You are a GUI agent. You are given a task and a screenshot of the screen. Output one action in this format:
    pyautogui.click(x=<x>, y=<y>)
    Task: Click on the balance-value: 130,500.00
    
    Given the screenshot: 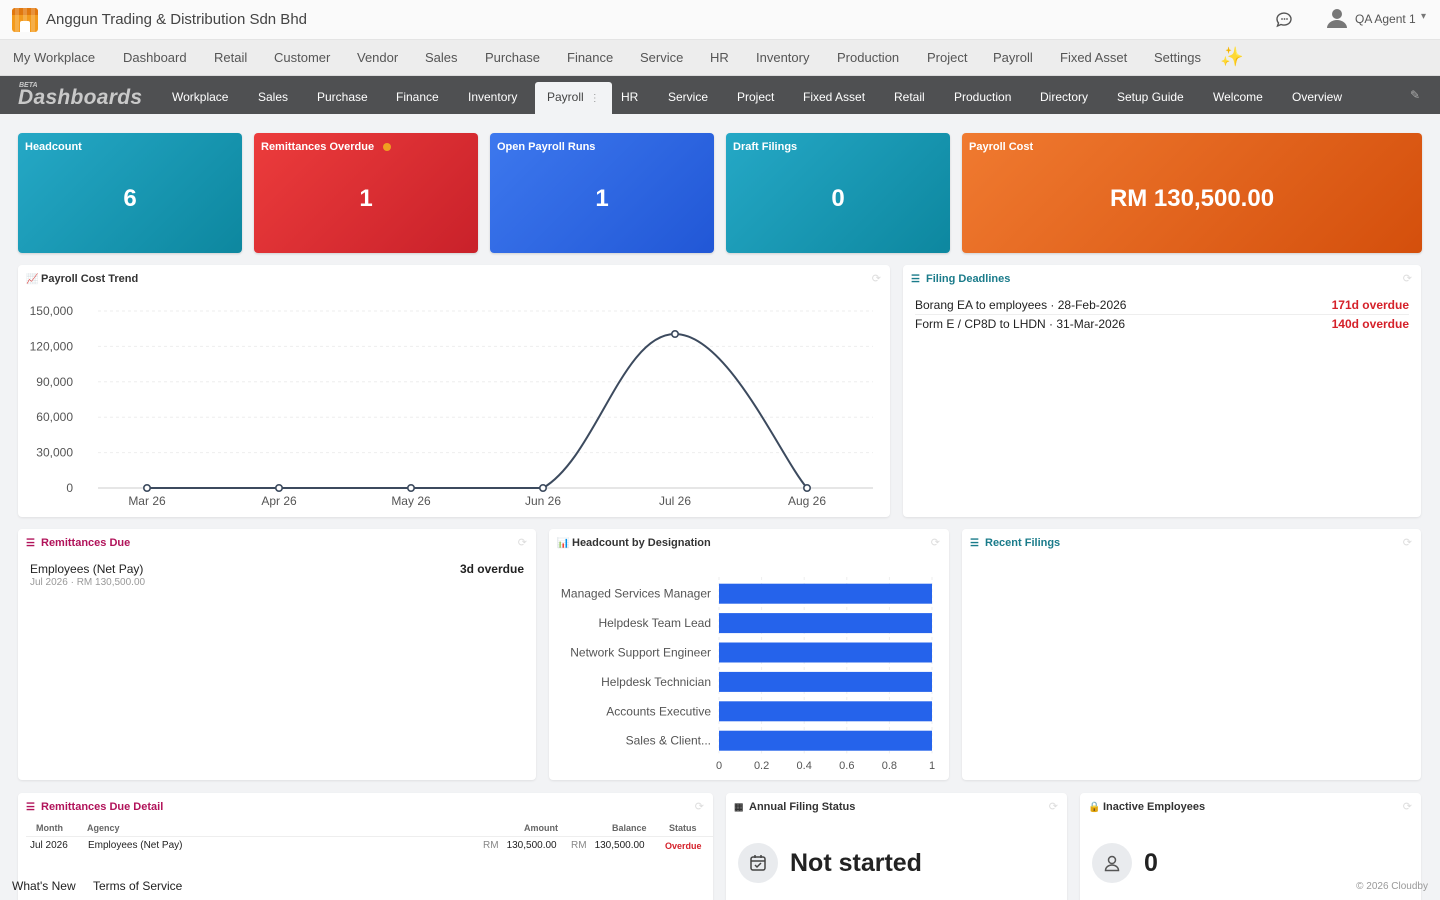 What is the action you would take?
    pyautogui.click(x=619, y=845)
    